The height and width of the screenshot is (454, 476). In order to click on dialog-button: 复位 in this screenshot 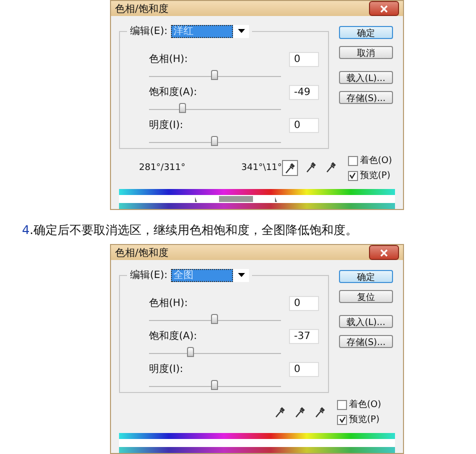, I will do `click(366, 296)`.